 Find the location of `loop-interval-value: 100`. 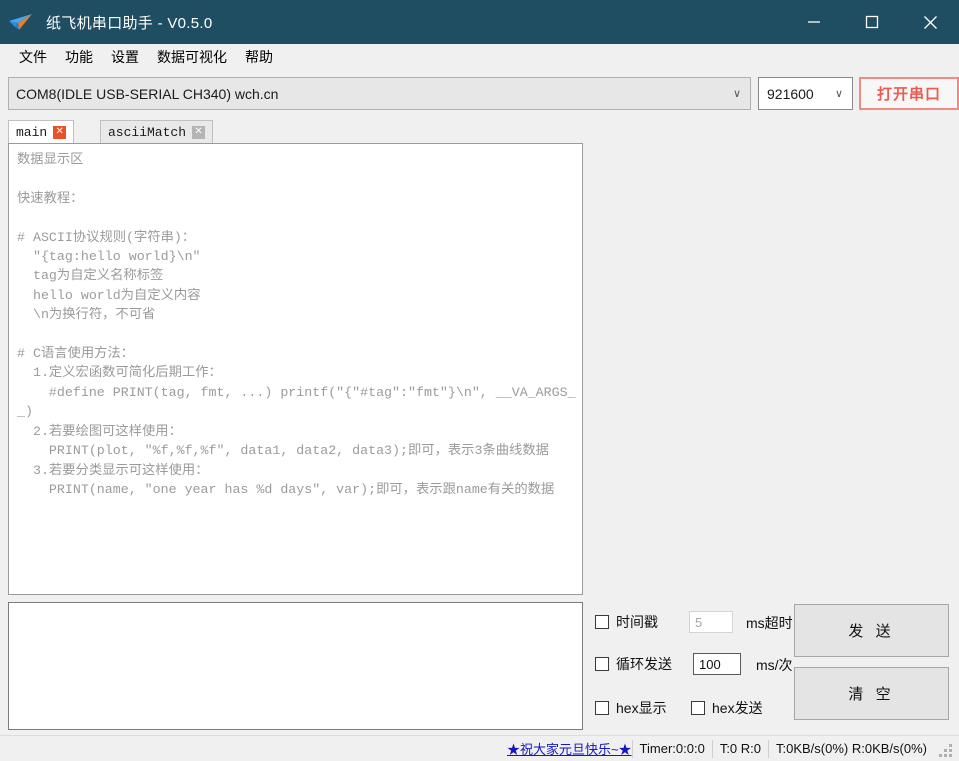

loop-interval-value: 100 is located at coordinates (710, 664).